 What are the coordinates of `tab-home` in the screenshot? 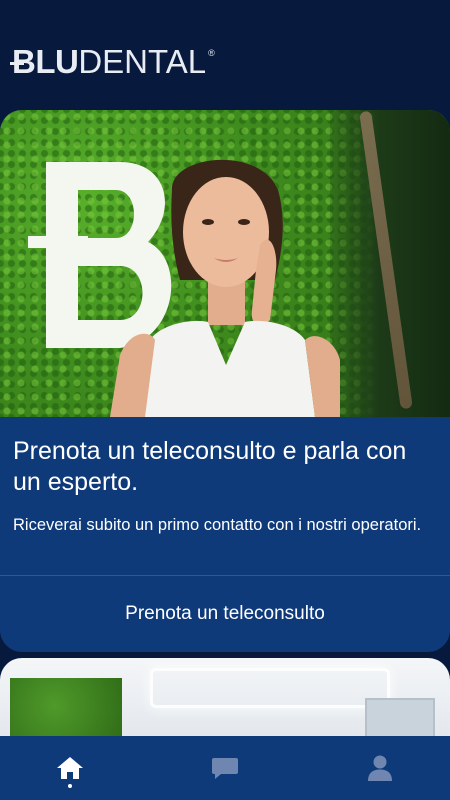 It's located at (70, 768).